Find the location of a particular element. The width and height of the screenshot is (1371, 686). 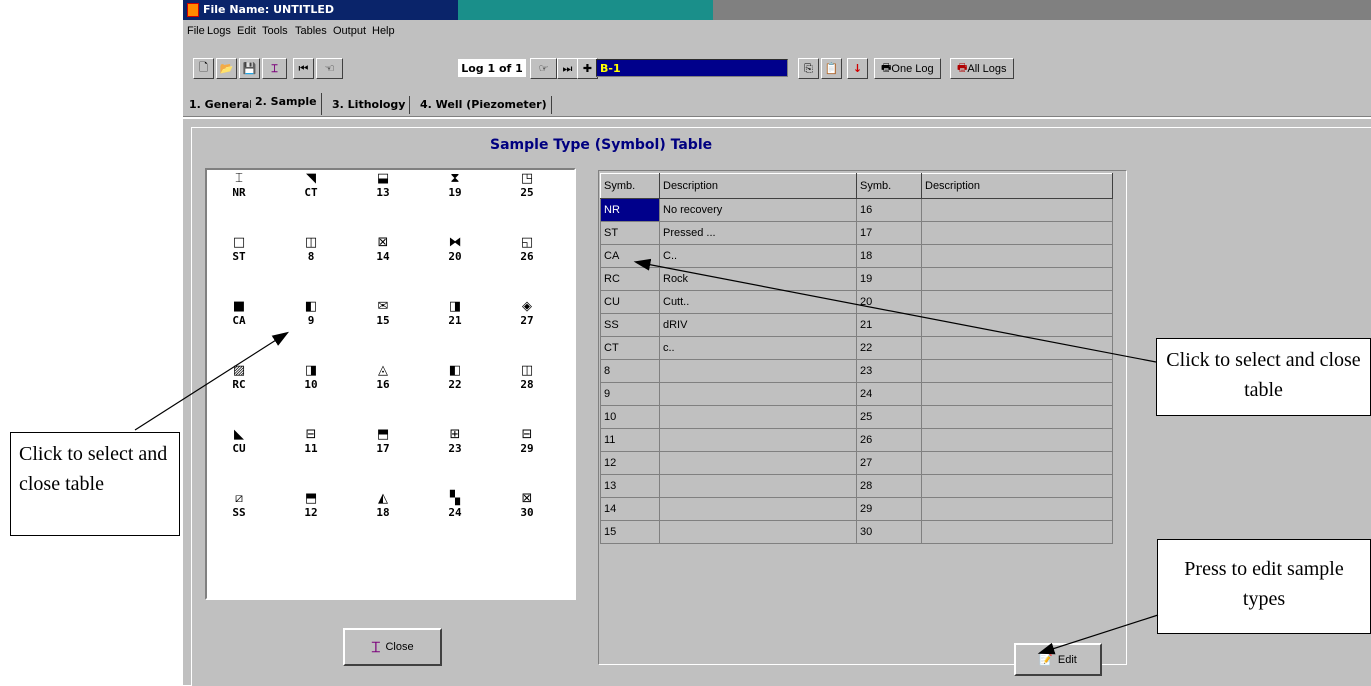

symbol-item: ◧ 9 is located at coordinates (311, 314).